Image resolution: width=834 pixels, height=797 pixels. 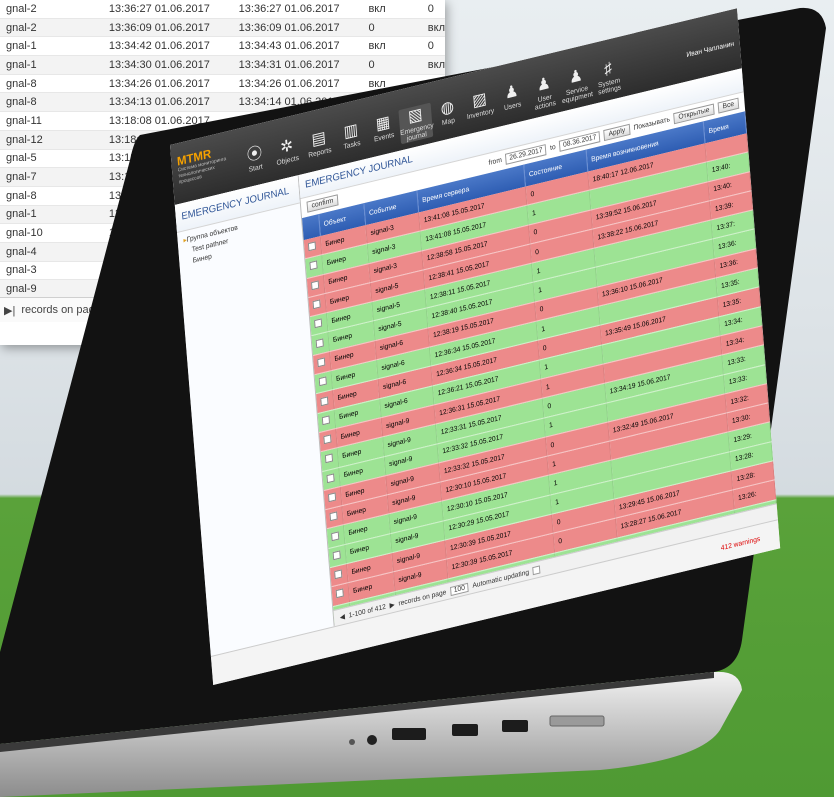 I want to click on apply-button: Apply, so click(x=617, y=132).